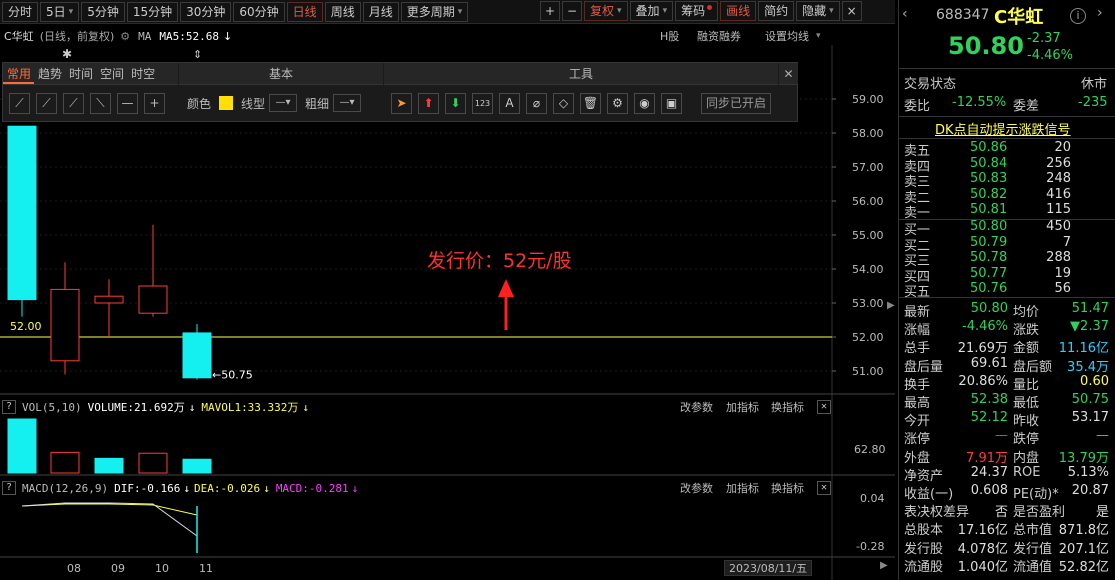 The height and width of the screenshot is (580, 1115). Describe the element at coordinates (696, 407) in the screenshot. I see `vol-params-link: 改参数` at that location.